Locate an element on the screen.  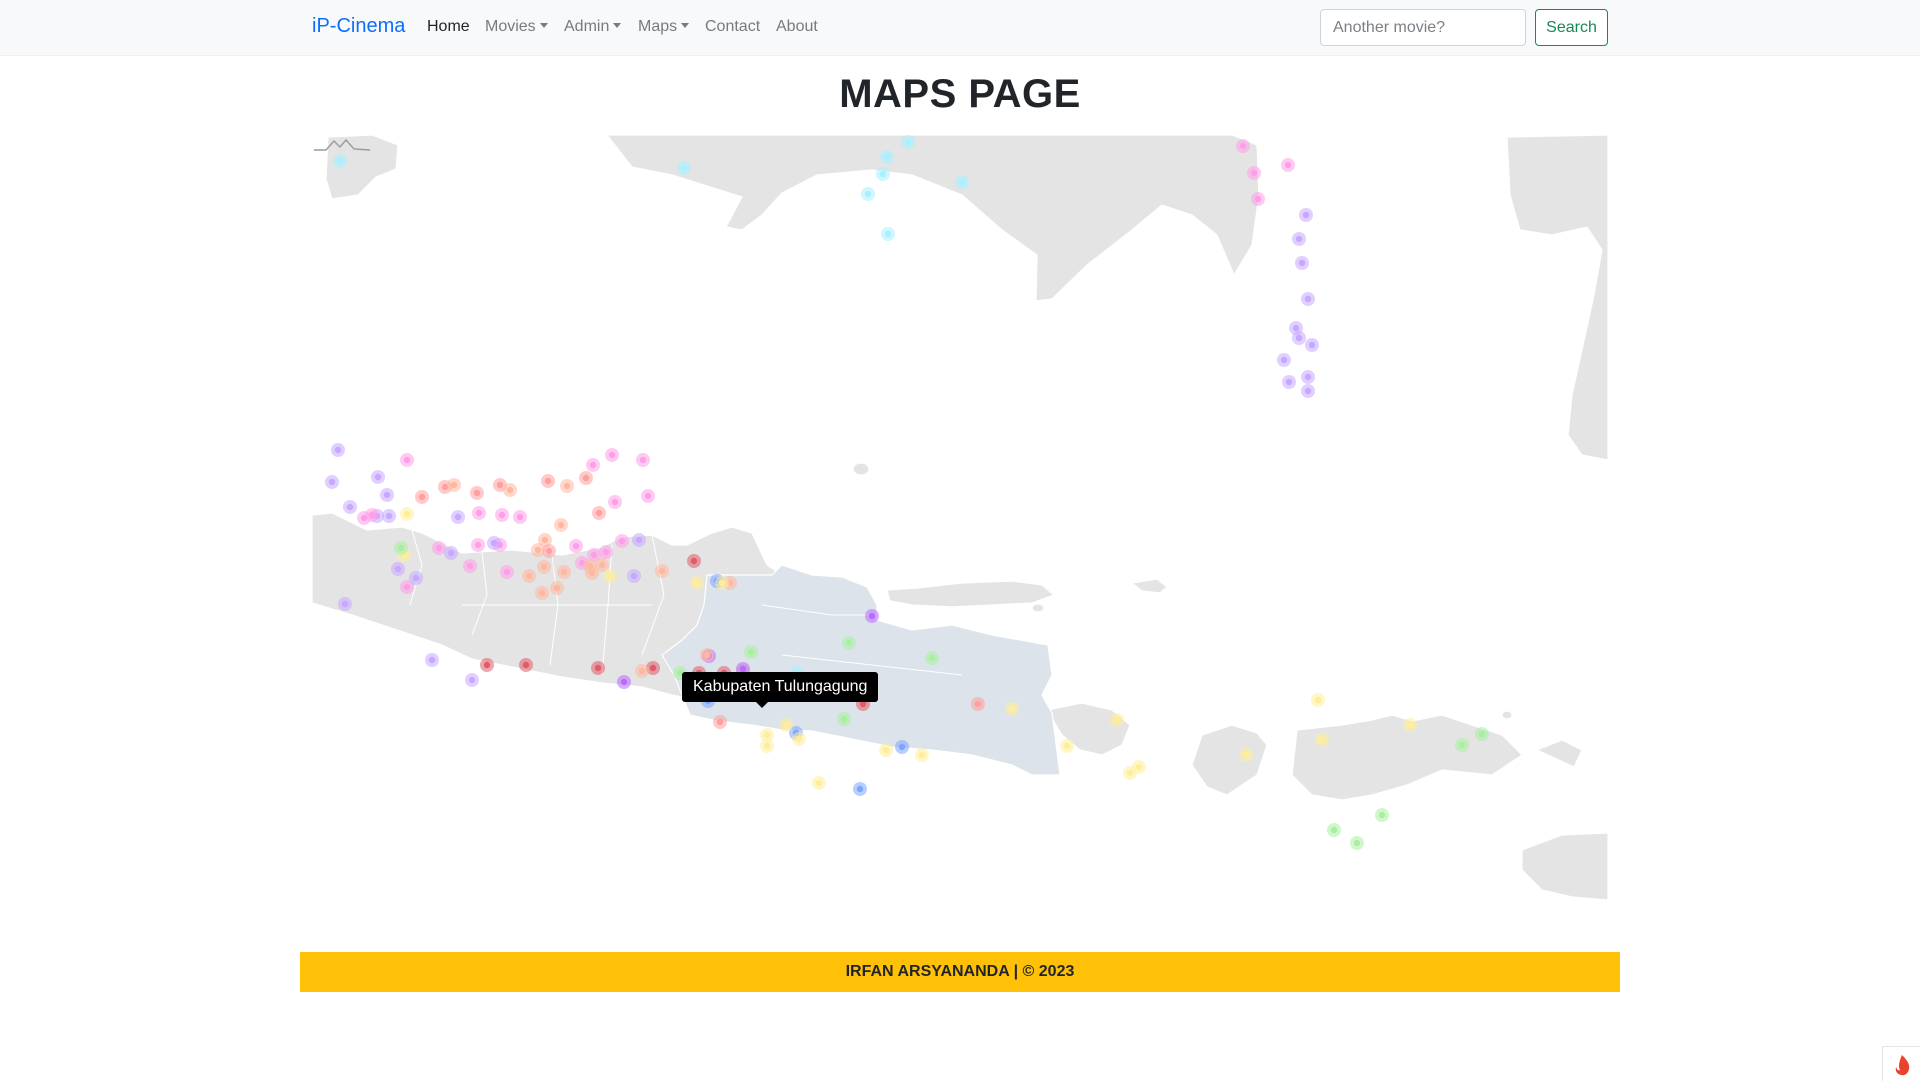
nav-maps-dropdown: Maps is located at coordinates (664, 27).